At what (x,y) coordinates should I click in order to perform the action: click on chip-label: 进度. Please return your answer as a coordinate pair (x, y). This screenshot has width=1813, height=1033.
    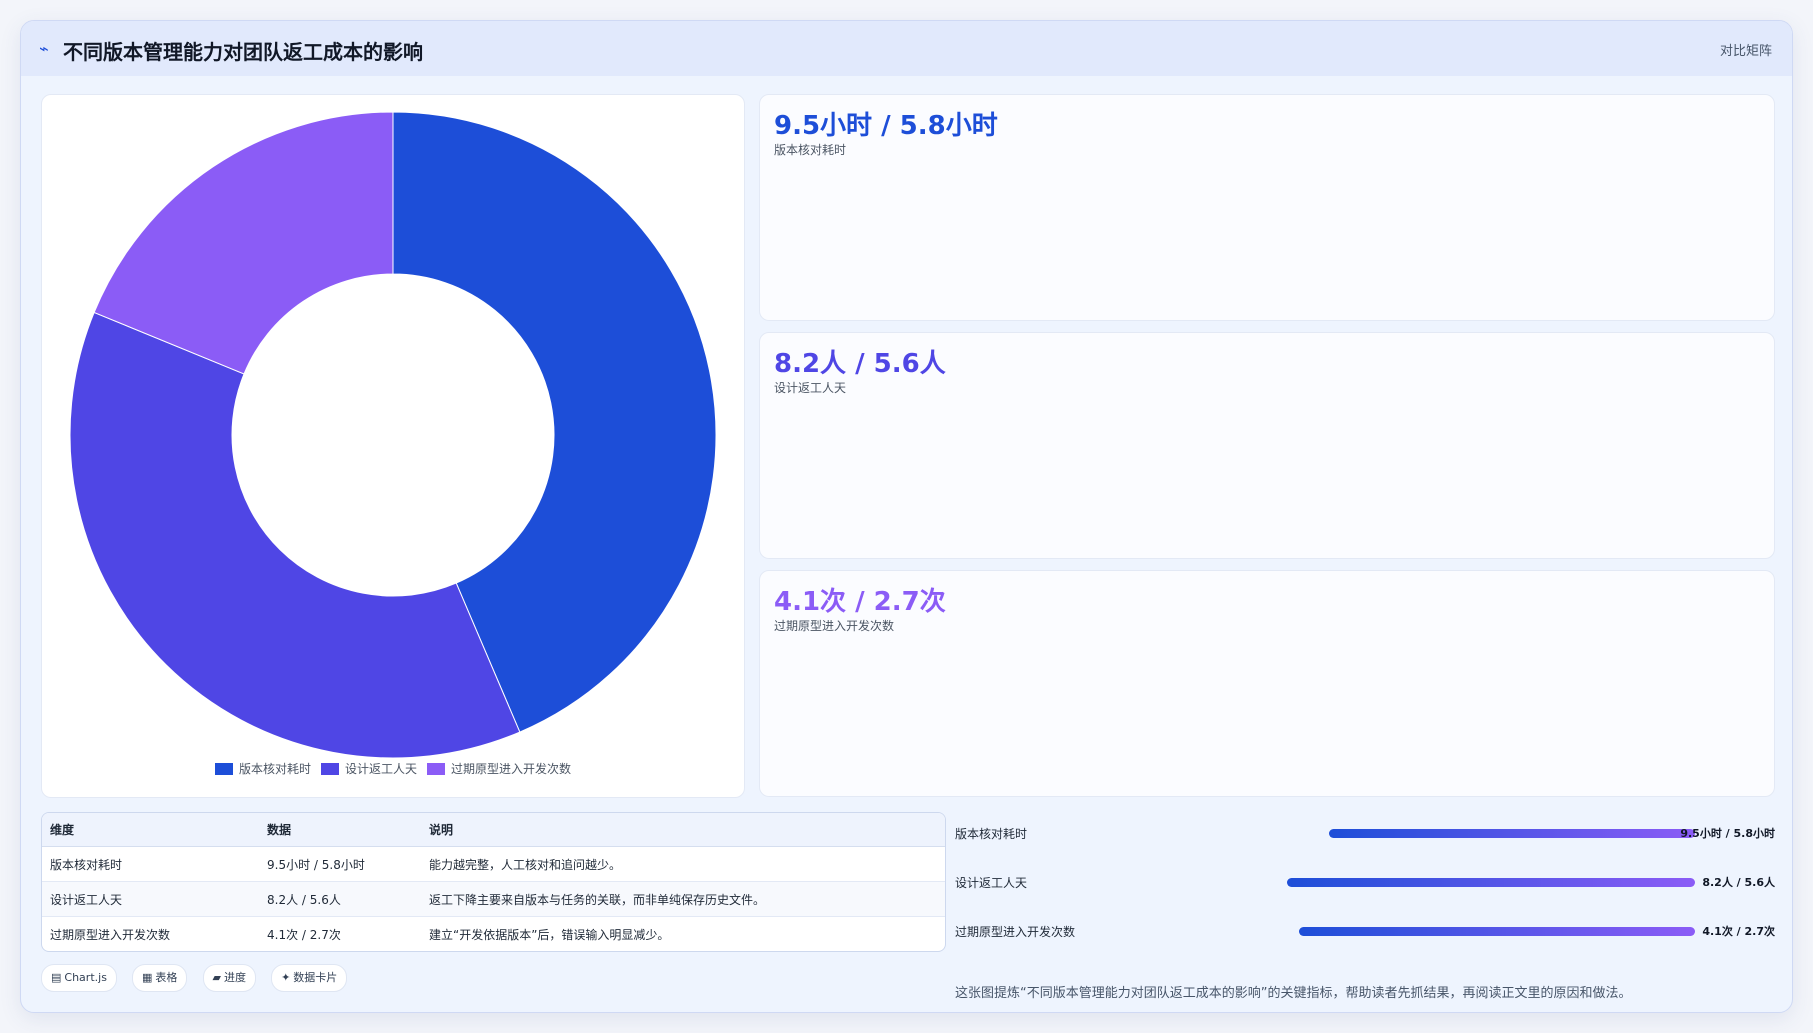
    Looking at the image, I should click on (234, 977).